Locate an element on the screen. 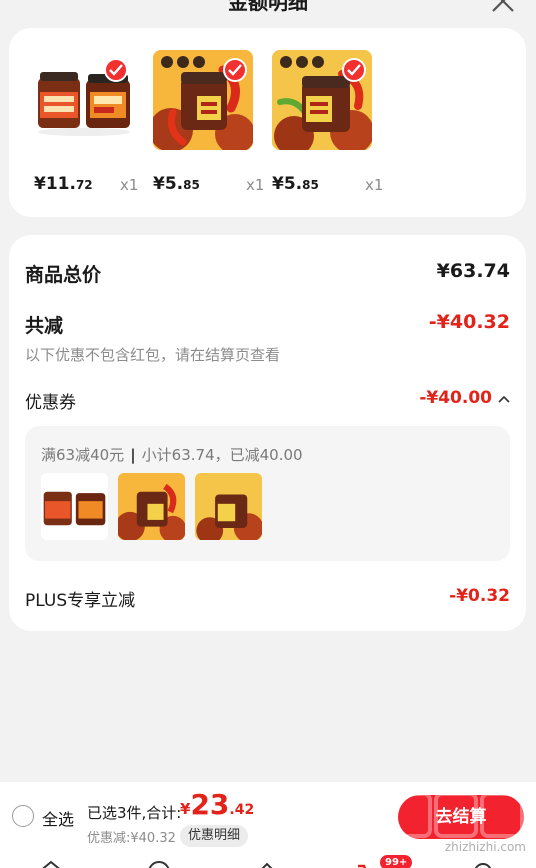 The width and height of the screenshot is (536, 868). coupon-row: 优惠券 -¥40.00 is located at coordinates (267, 400).